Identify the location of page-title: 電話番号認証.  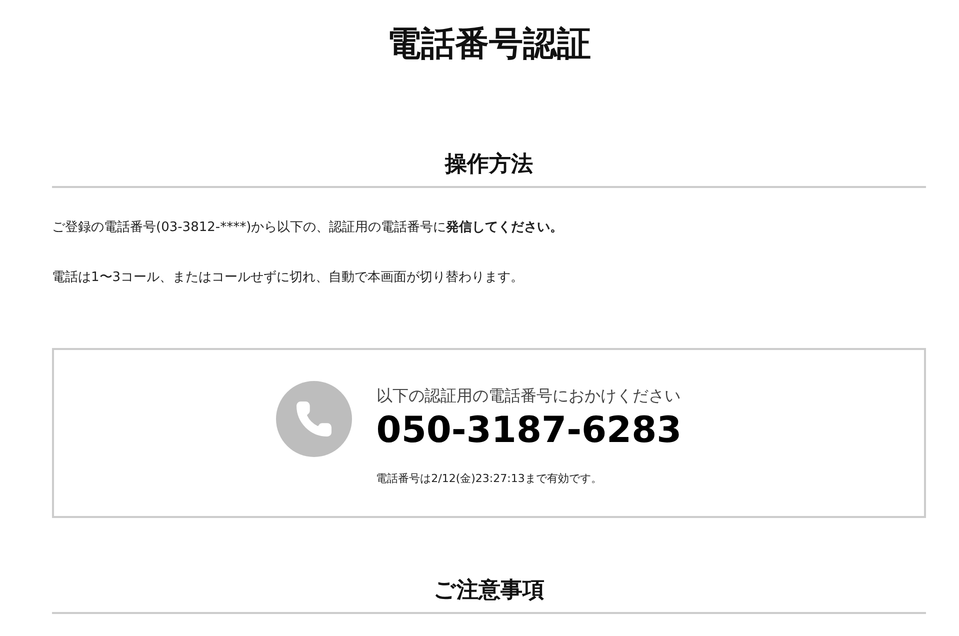
(489, 44).